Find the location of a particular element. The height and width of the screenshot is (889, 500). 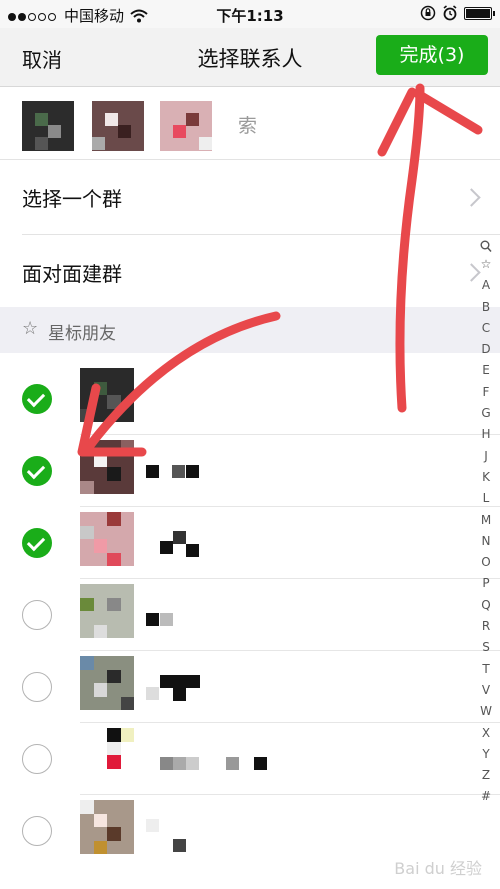

watermark-logo: Bai du 经验 is located at coordinates (438, 868).